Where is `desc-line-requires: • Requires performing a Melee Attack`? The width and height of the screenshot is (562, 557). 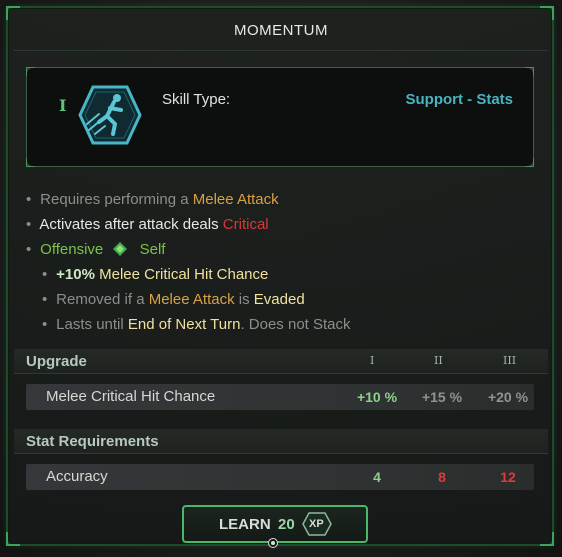 desc-line-requires: • Requires performing a Melee Attack is located at coordinates (152, 199).